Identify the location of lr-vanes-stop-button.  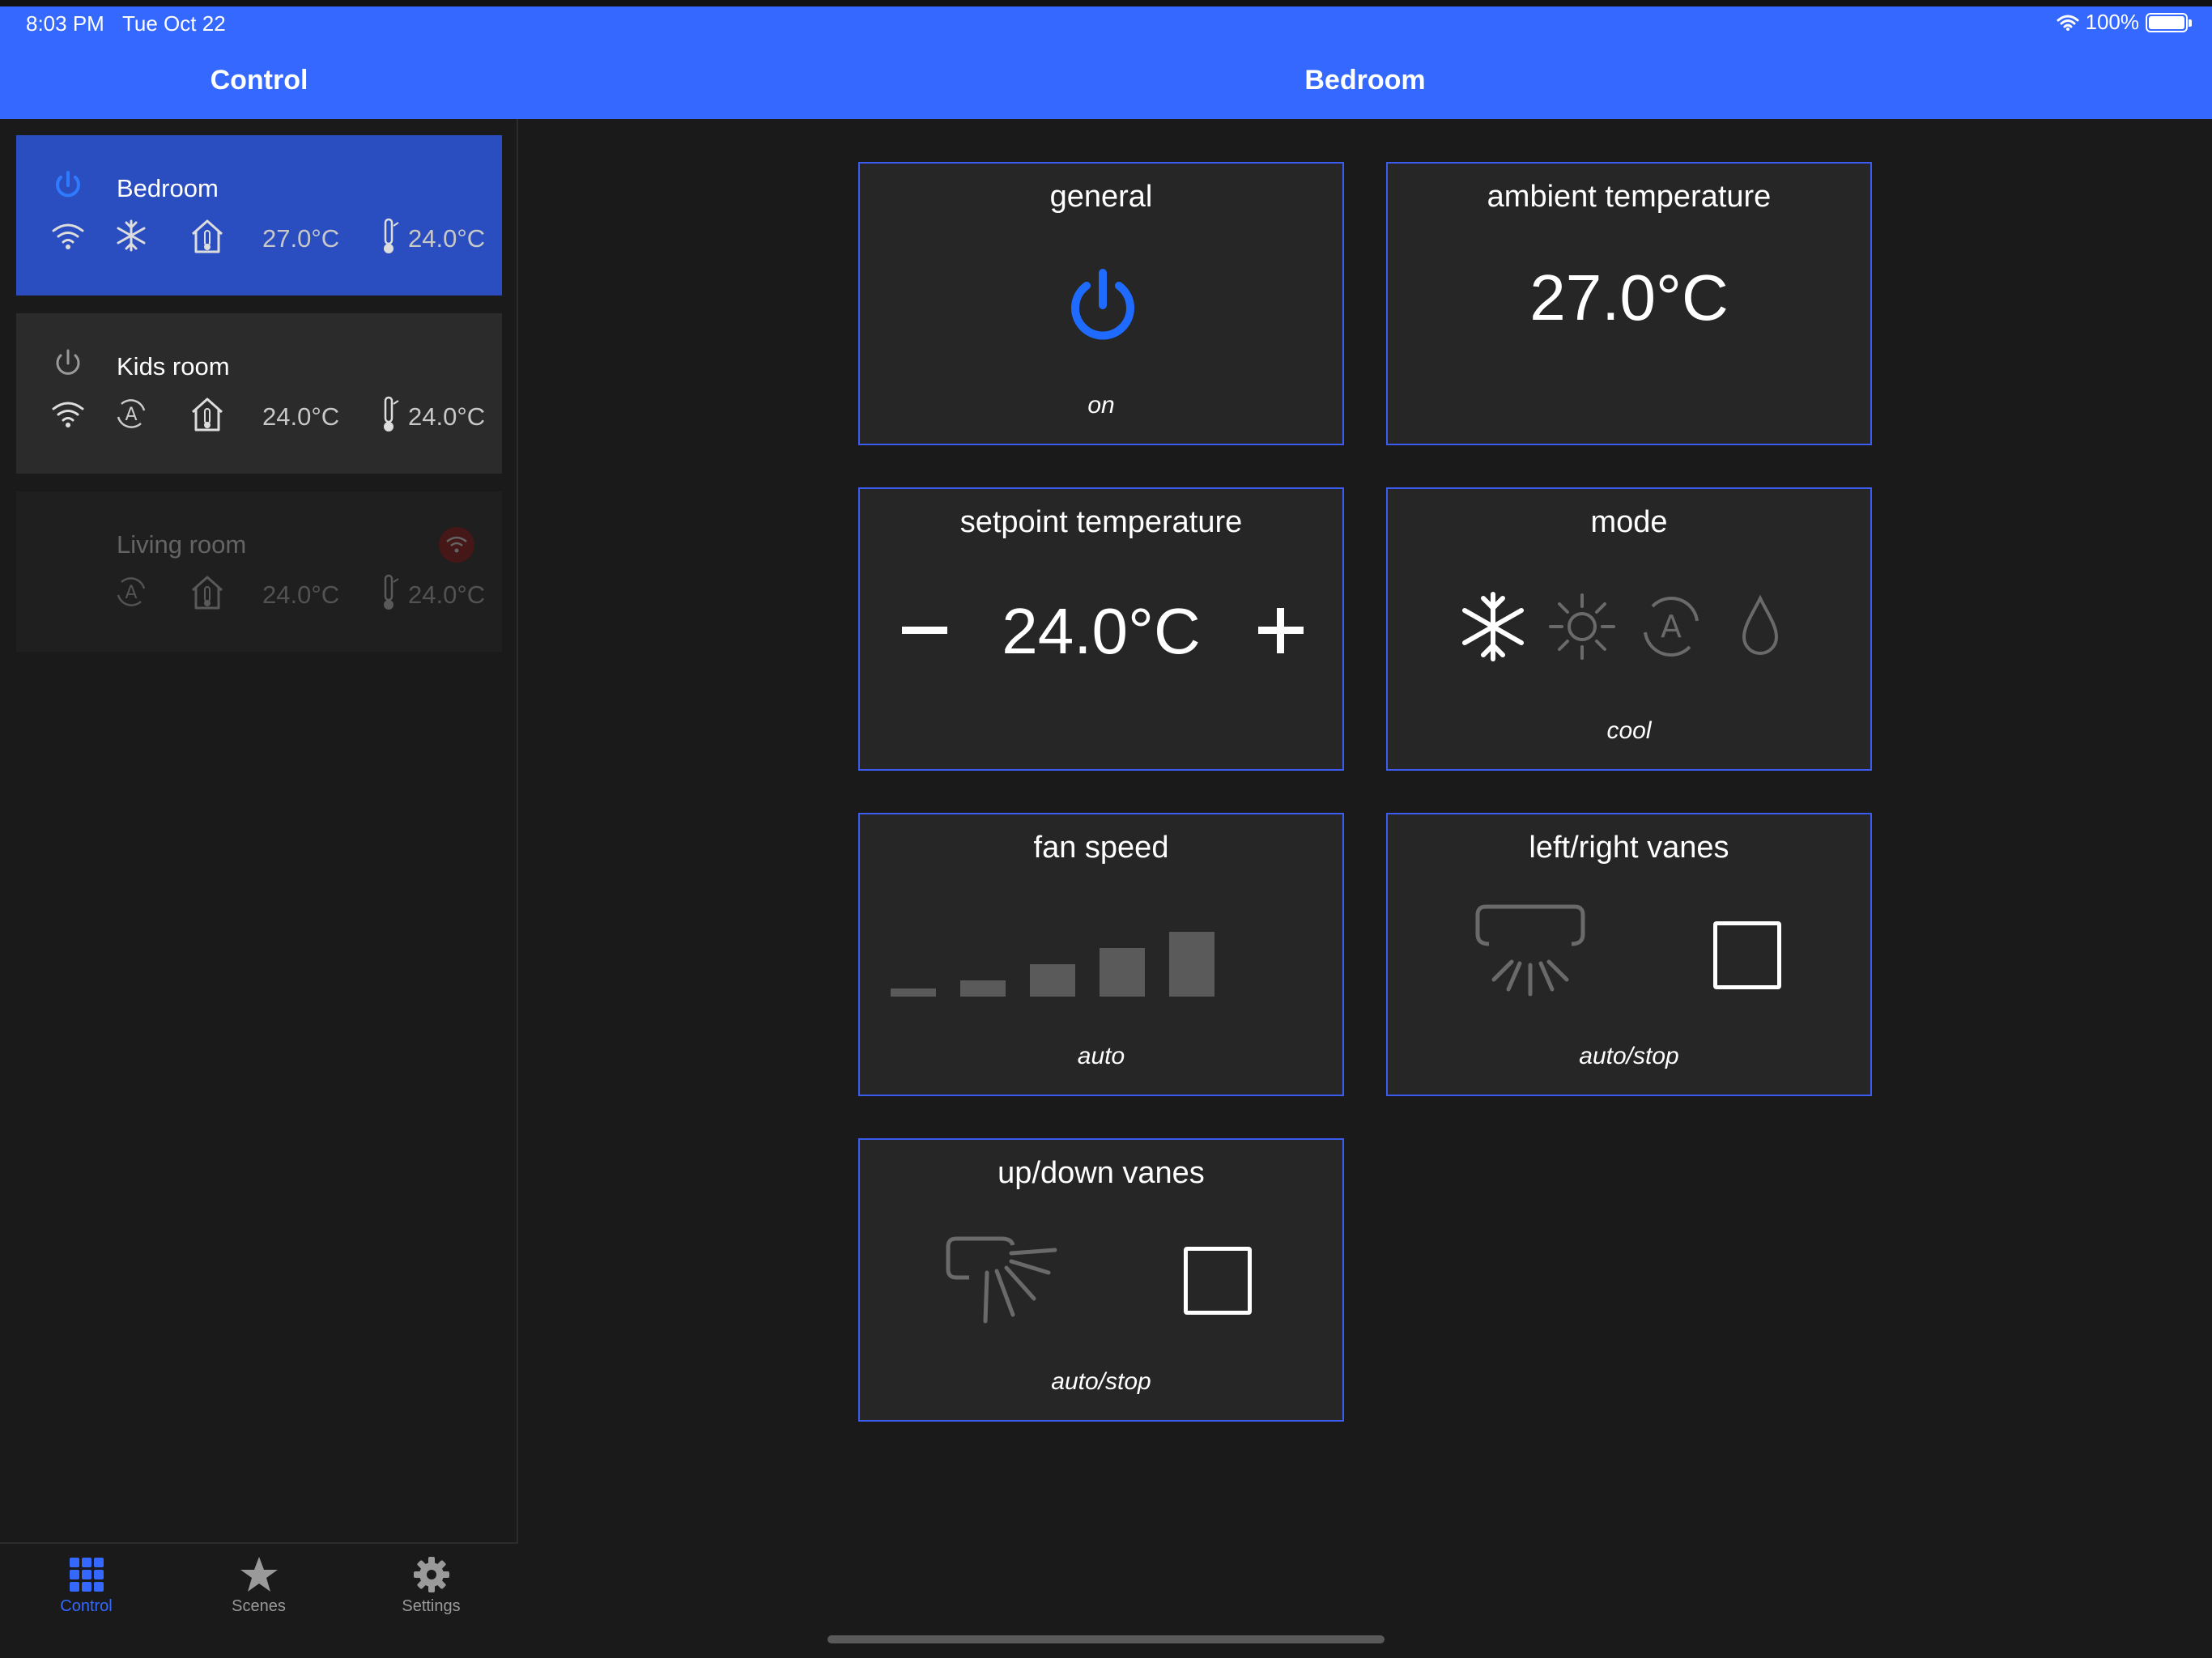
(1747, 955).